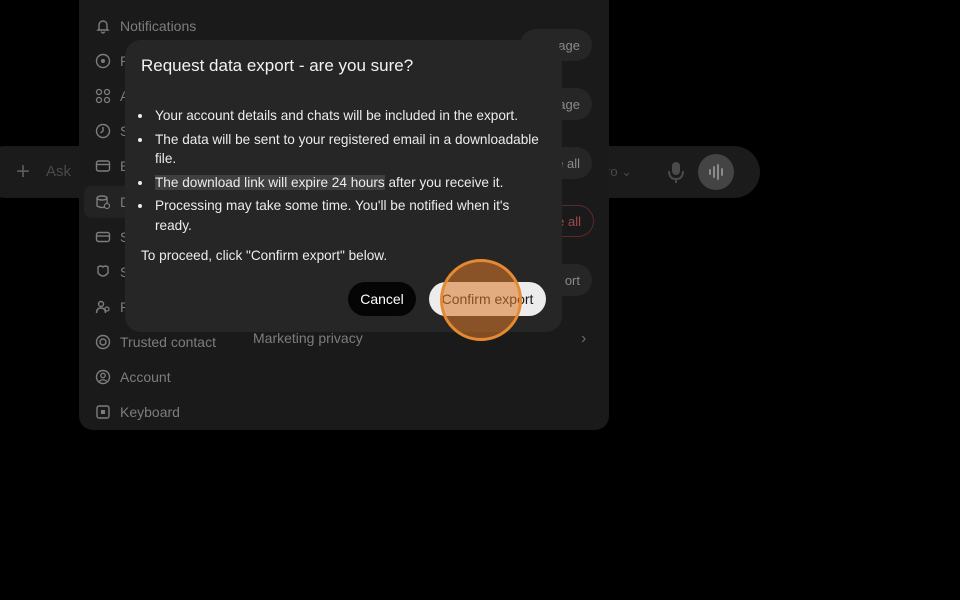 The width and height of the screenshot is (960, 600). Describe the element at coordinates (572, 280) in the screenshot. I see `export-label: ort` at that location.